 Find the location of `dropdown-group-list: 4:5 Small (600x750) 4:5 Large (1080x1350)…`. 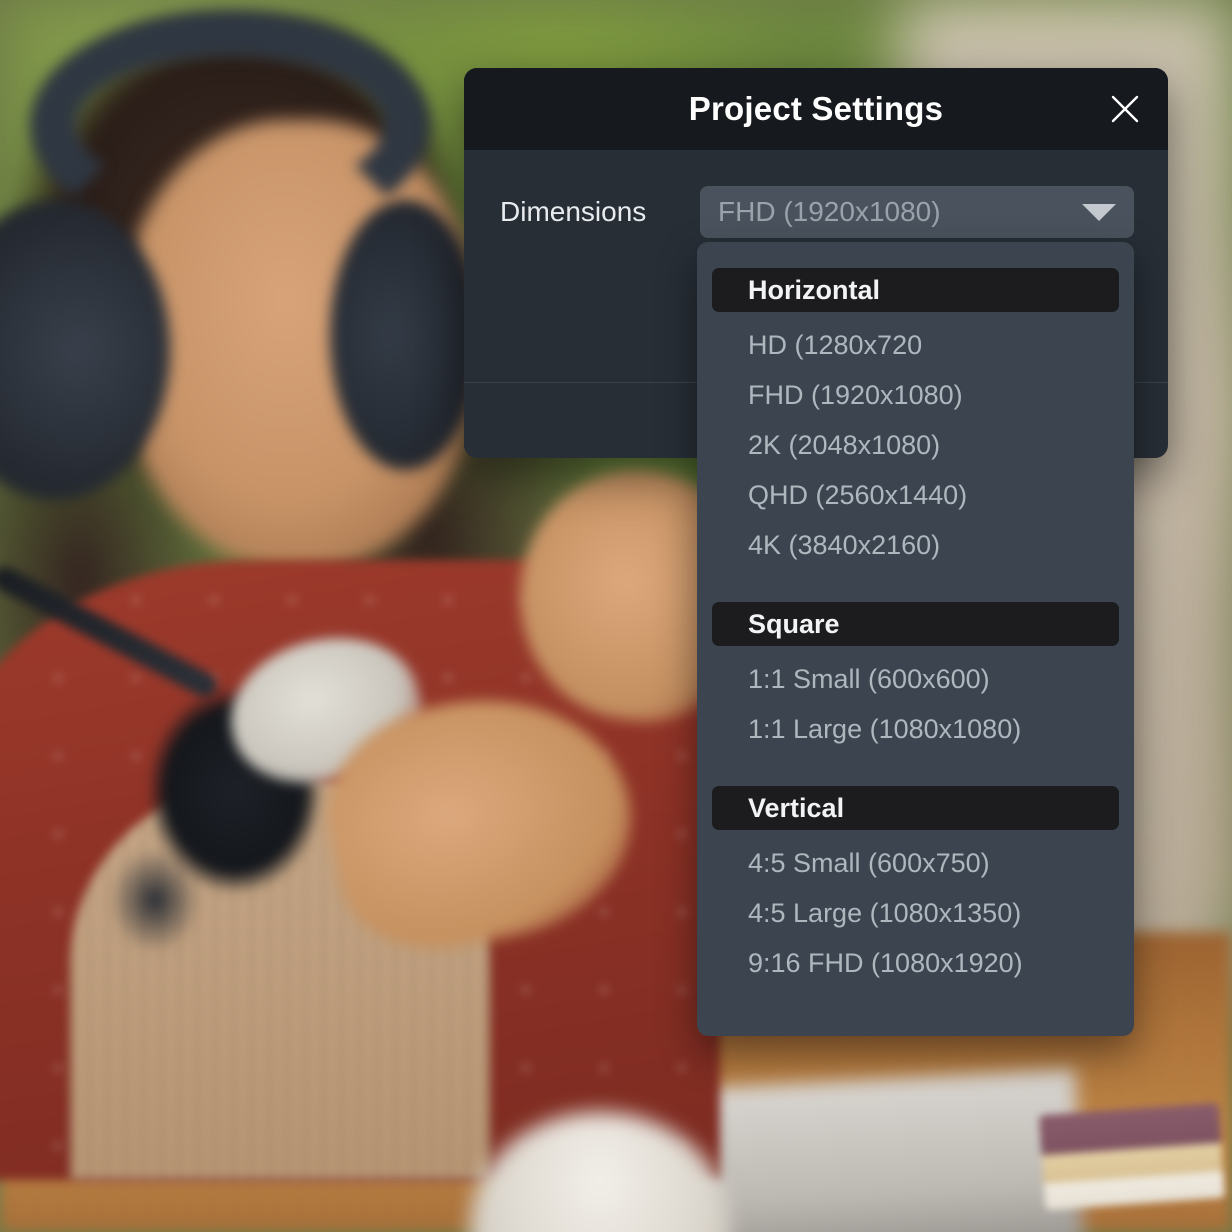

dropdown-group-list: 4:5 Small (600x750) 4:5 Large (1080x1350)… is located at coordinates (915, 909).